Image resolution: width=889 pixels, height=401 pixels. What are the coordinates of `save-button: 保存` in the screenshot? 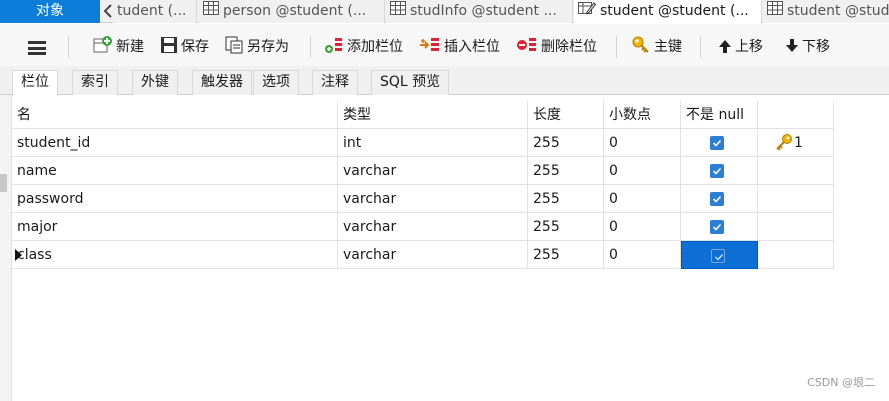 It's located at (184, 47).